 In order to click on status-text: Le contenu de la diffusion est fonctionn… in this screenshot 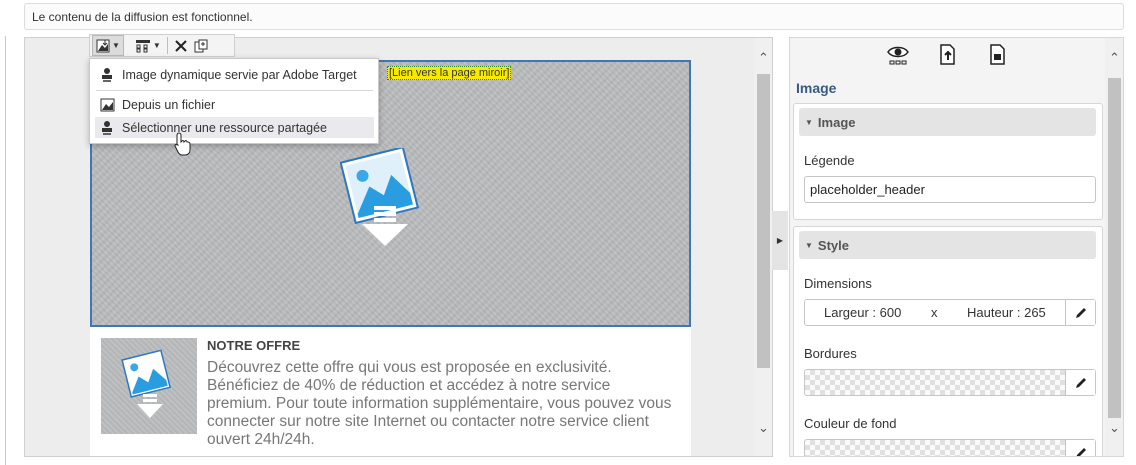, I will do `click(142, 17)`.